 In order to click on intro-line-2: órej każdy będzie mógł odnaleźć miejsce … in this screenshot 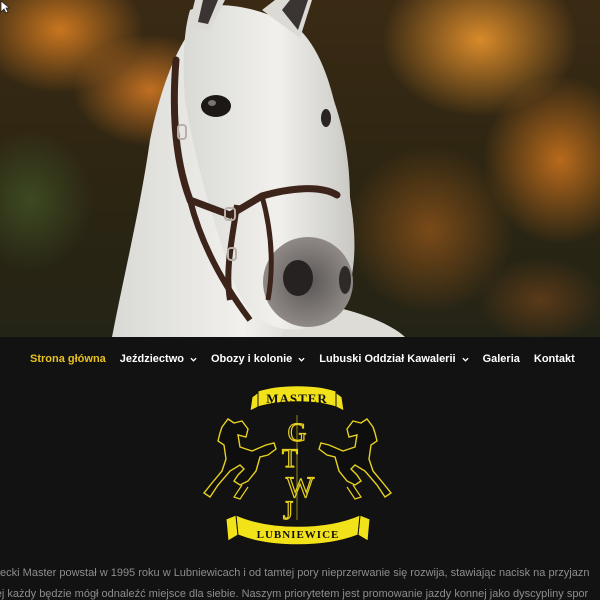, I will do `click(294, 594)`.